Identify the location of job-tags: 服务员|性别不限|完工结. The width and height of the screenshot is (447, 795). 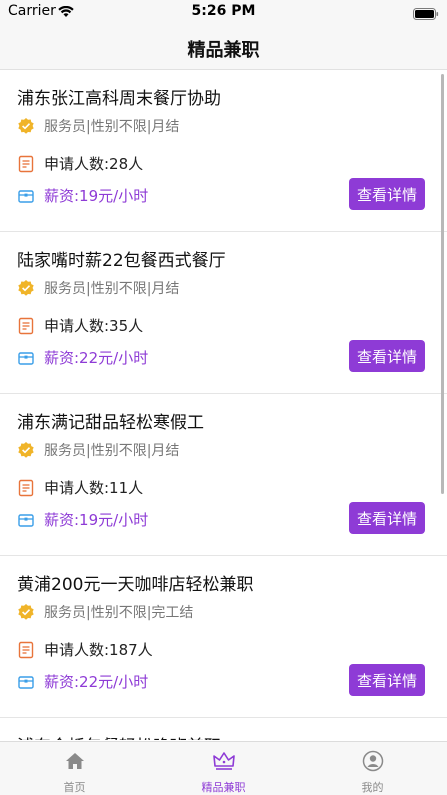
(119, 613).